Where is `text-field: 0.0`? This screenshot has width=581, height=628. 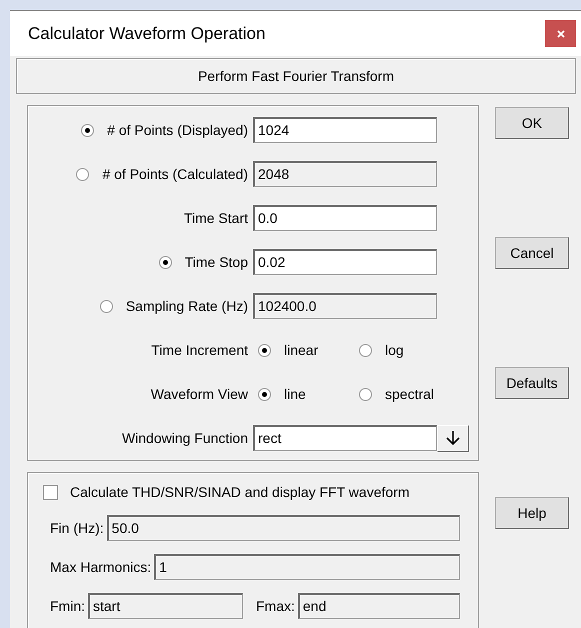
text-field: 0.0 is located at coordinates (345, 218).